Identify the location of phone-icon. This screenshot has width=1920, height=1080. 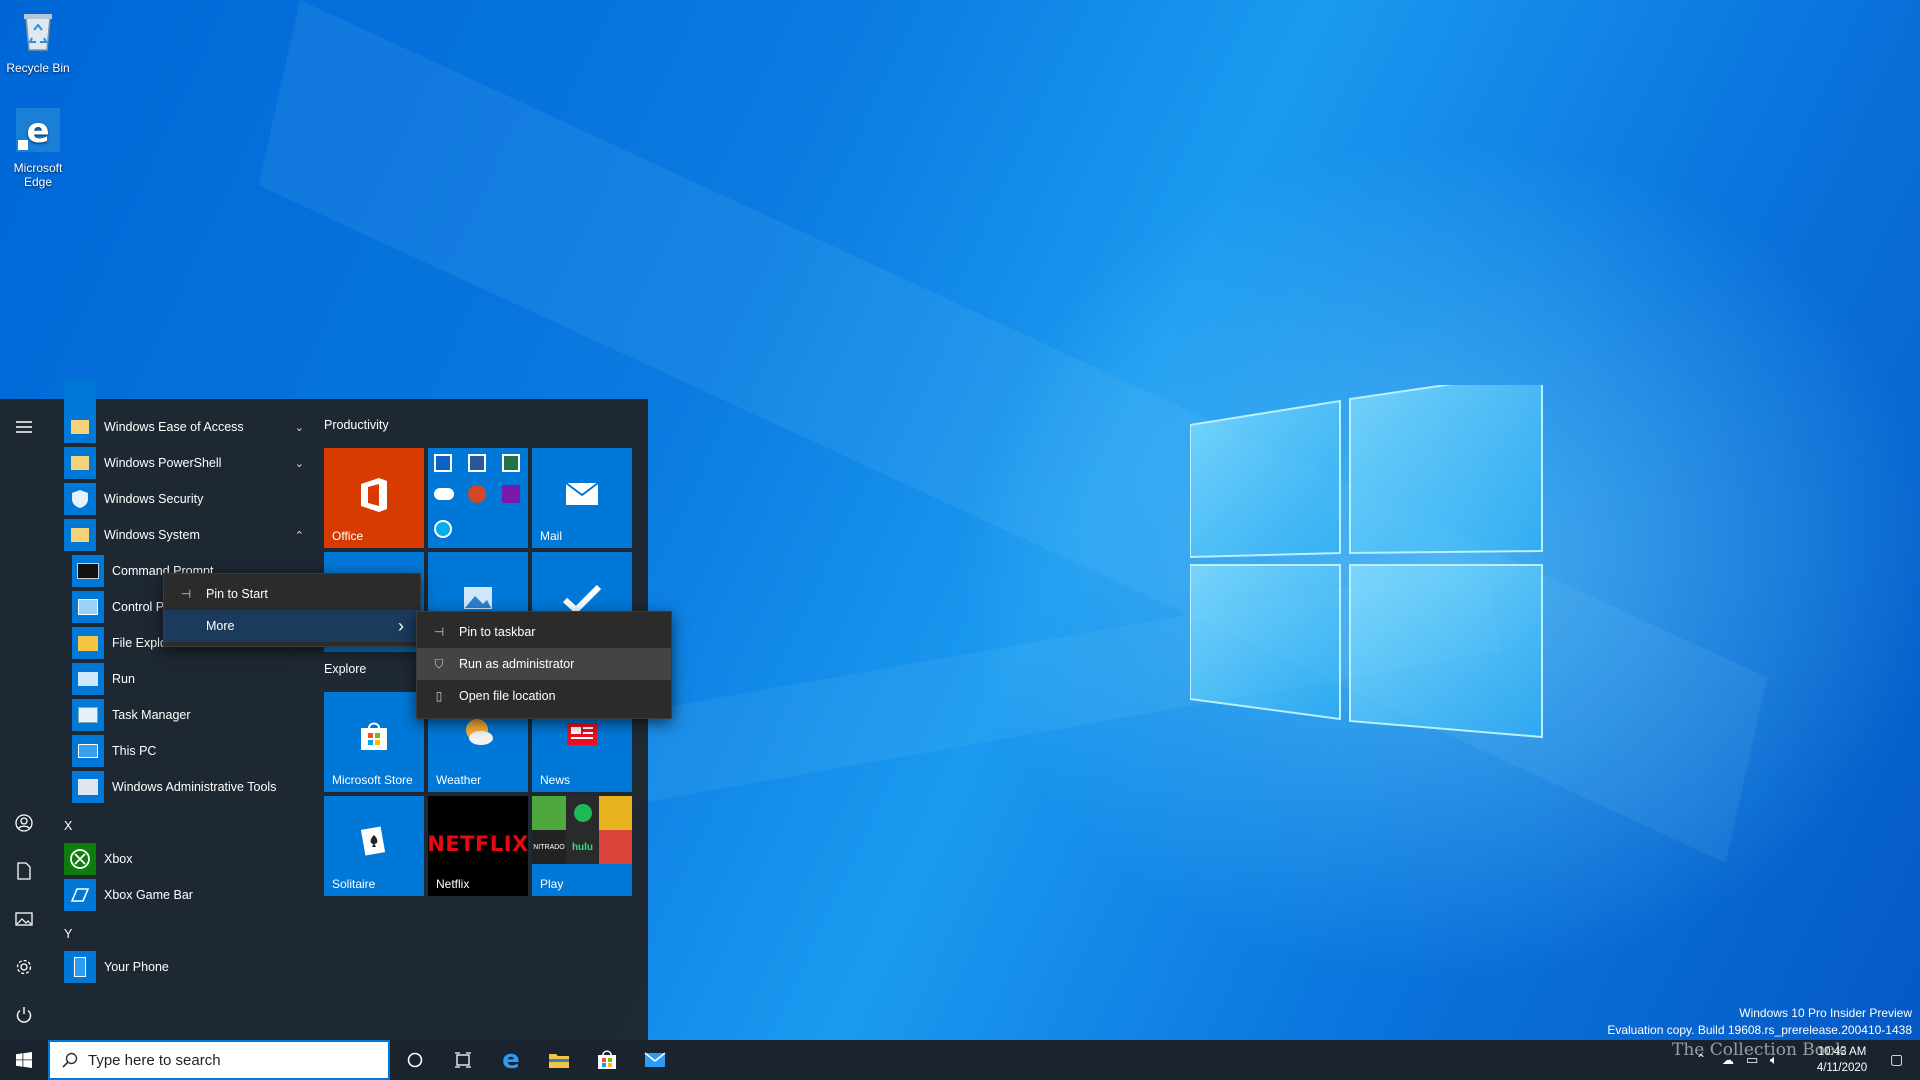
(80, 967).